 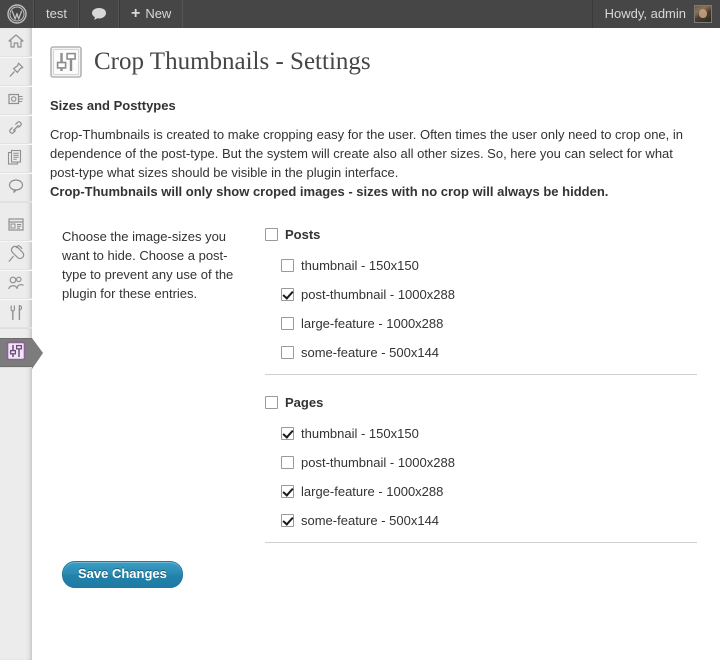 What do you see at coordinates (287, 352) in the screenshot?
I see `size-checkbox-posts-some-feature` at bounding box center [287, 352].